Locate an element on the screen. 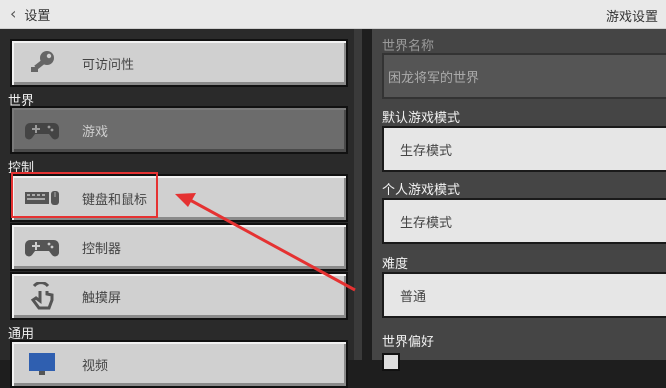 This screenshot has height=388, width=666. top-bar: ‹ 设置 游戏设置 is located at coordinates (333, 14).